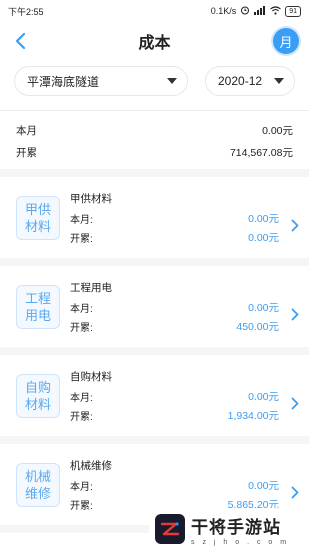 The height and width of the screenshot is (550, 320). I want to click on cost-summary: 本月 0.00元 开累 714,567.08元, so click(154, 140).